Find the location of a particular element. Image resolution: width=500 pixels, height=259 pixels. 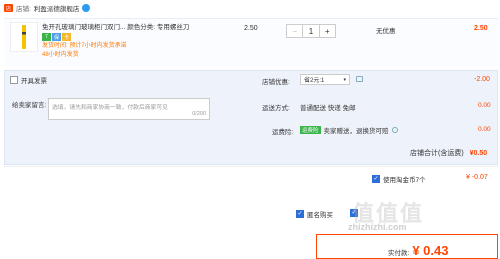

card-payment-icon: 卡 is located at coordinates (66, 37).